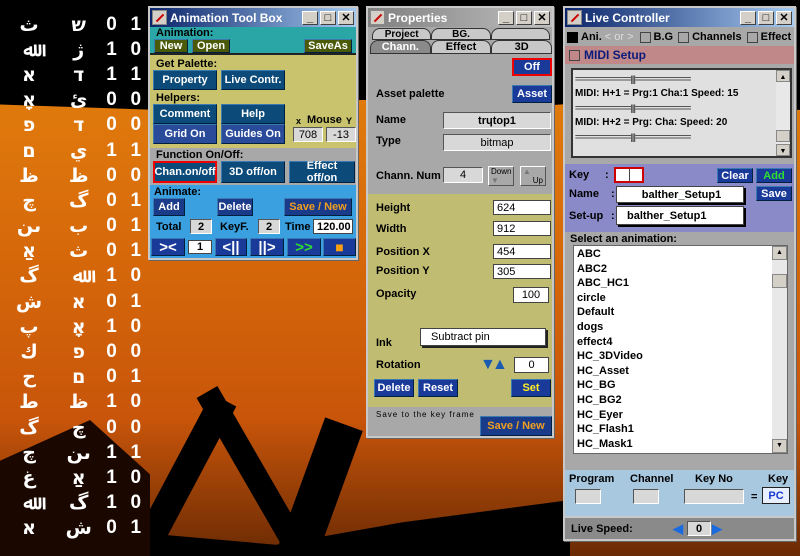 This screenshot has width=800, height=556. What do you see at coordinates (200, 247) in the screenshot?
I see `frame-field: 1` at bounding box center [200, 247].